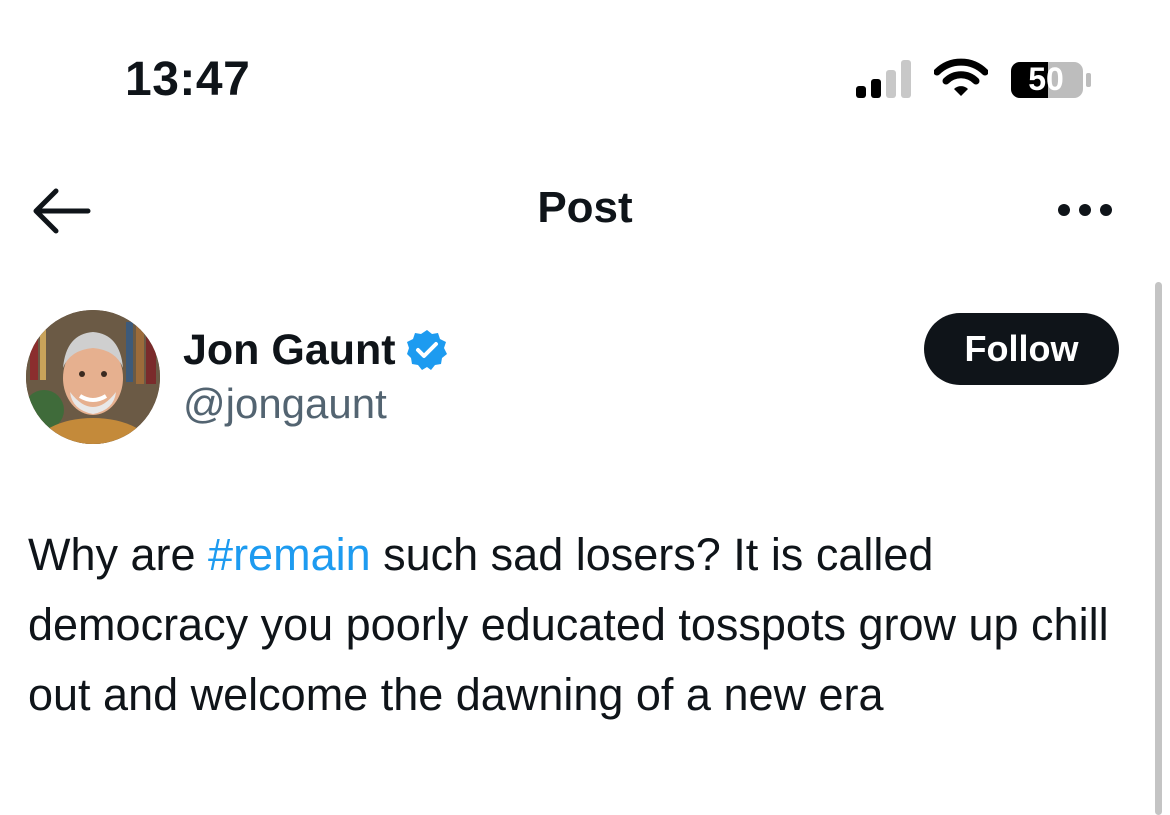 This screenshot has height=815, width=1170. I want to click on post-text-start: Why are, so click(118, 554).